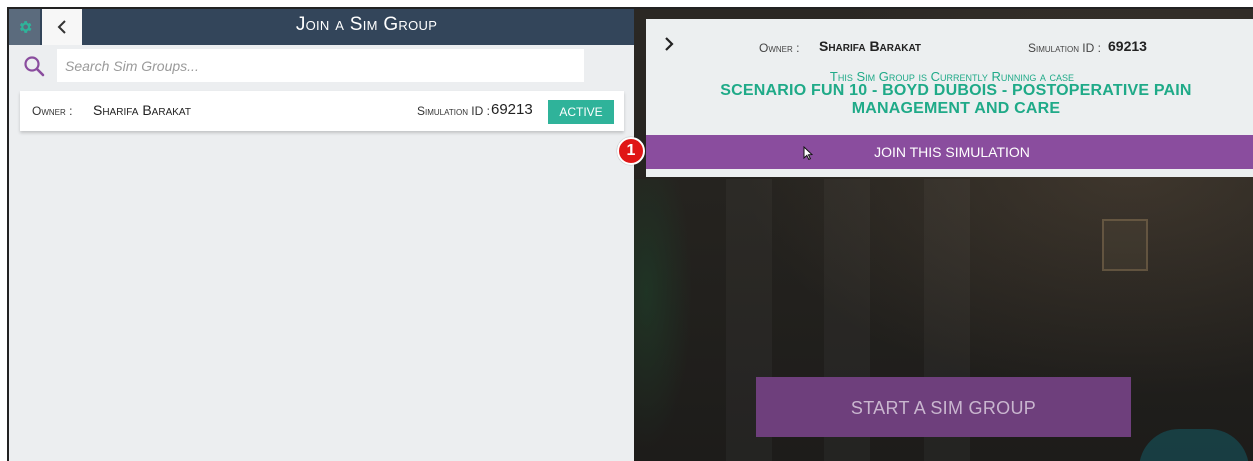 Image resolution: width=1253 pixels, height=461 pixels. What do you see at coordinates (453, 111) in the screenshot?
I see `simulation-id-label: Simulation ID :` at bounding box center [453, 111].